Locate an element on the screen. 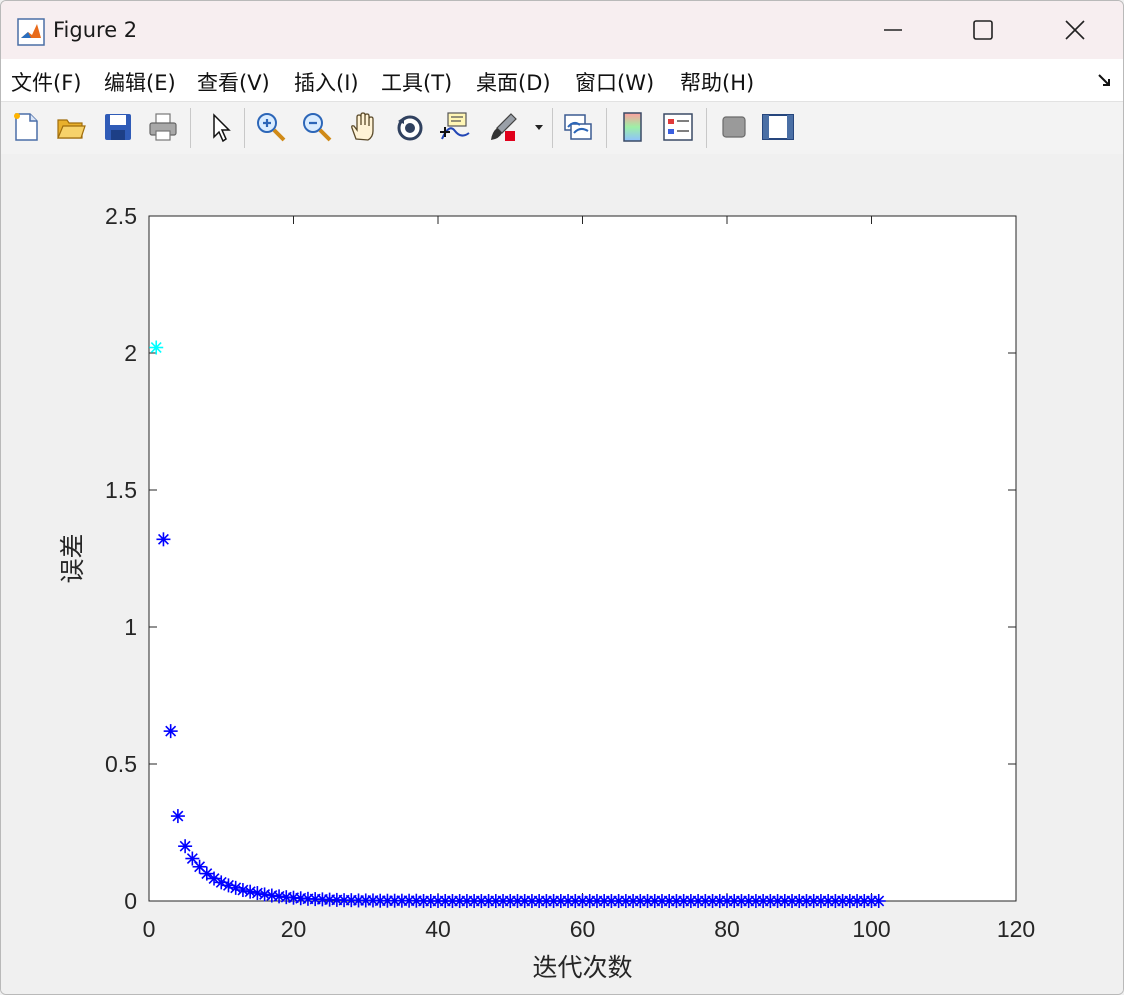 Image resolution: width=1124 pixels, height=995 pixels. maximize-icon is located at coordinates (983, 30).